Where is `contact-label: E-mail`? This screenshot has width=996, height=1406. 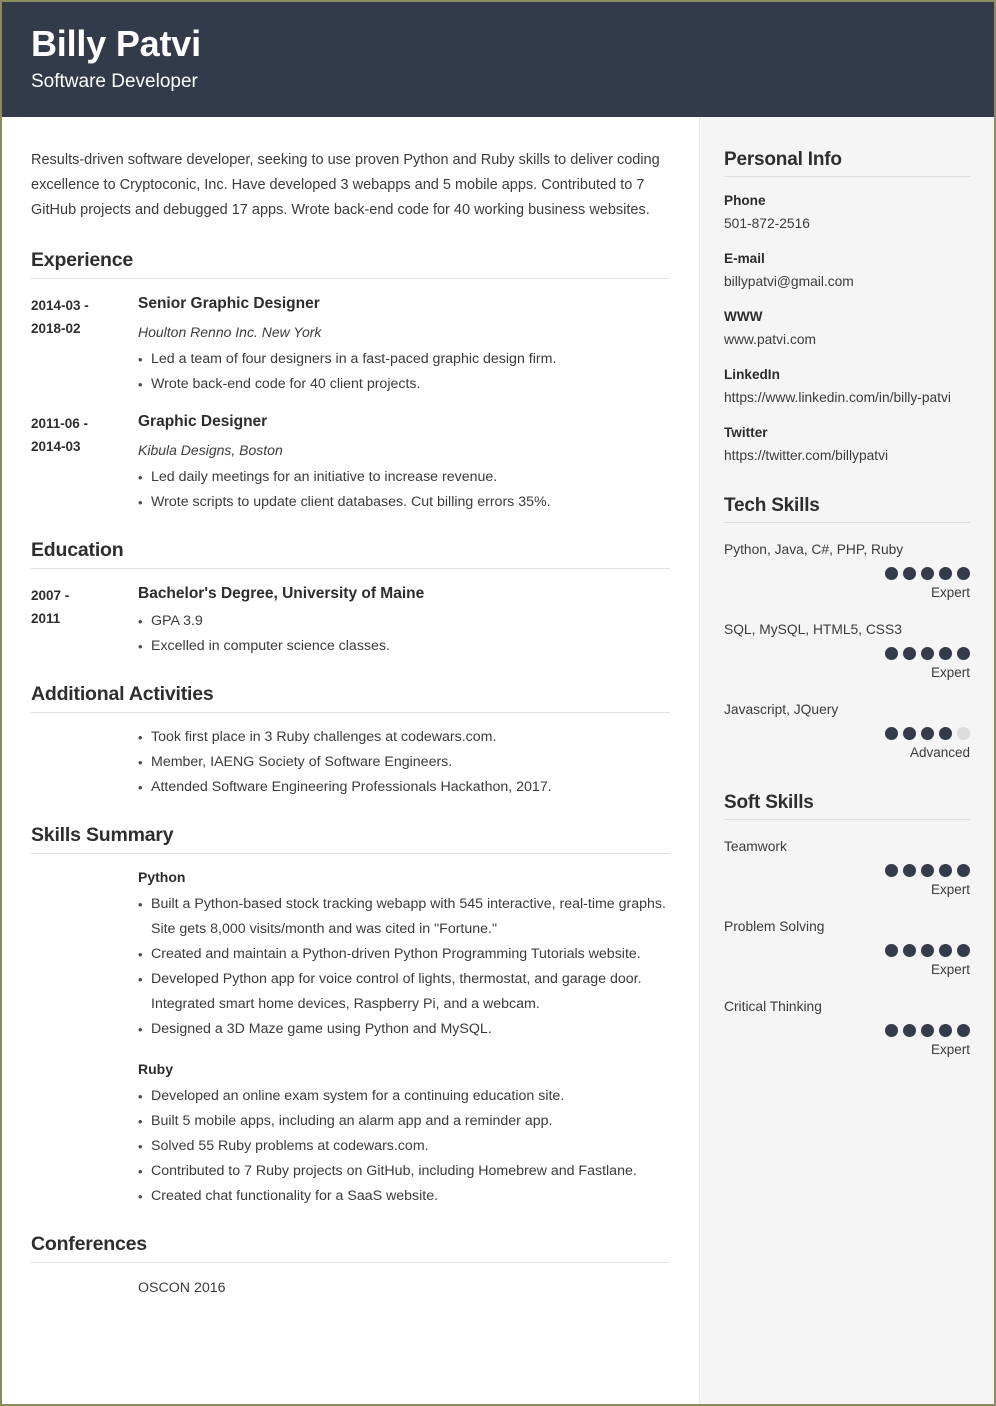
contact-label: E-mail is located at coordinates (744, 258).